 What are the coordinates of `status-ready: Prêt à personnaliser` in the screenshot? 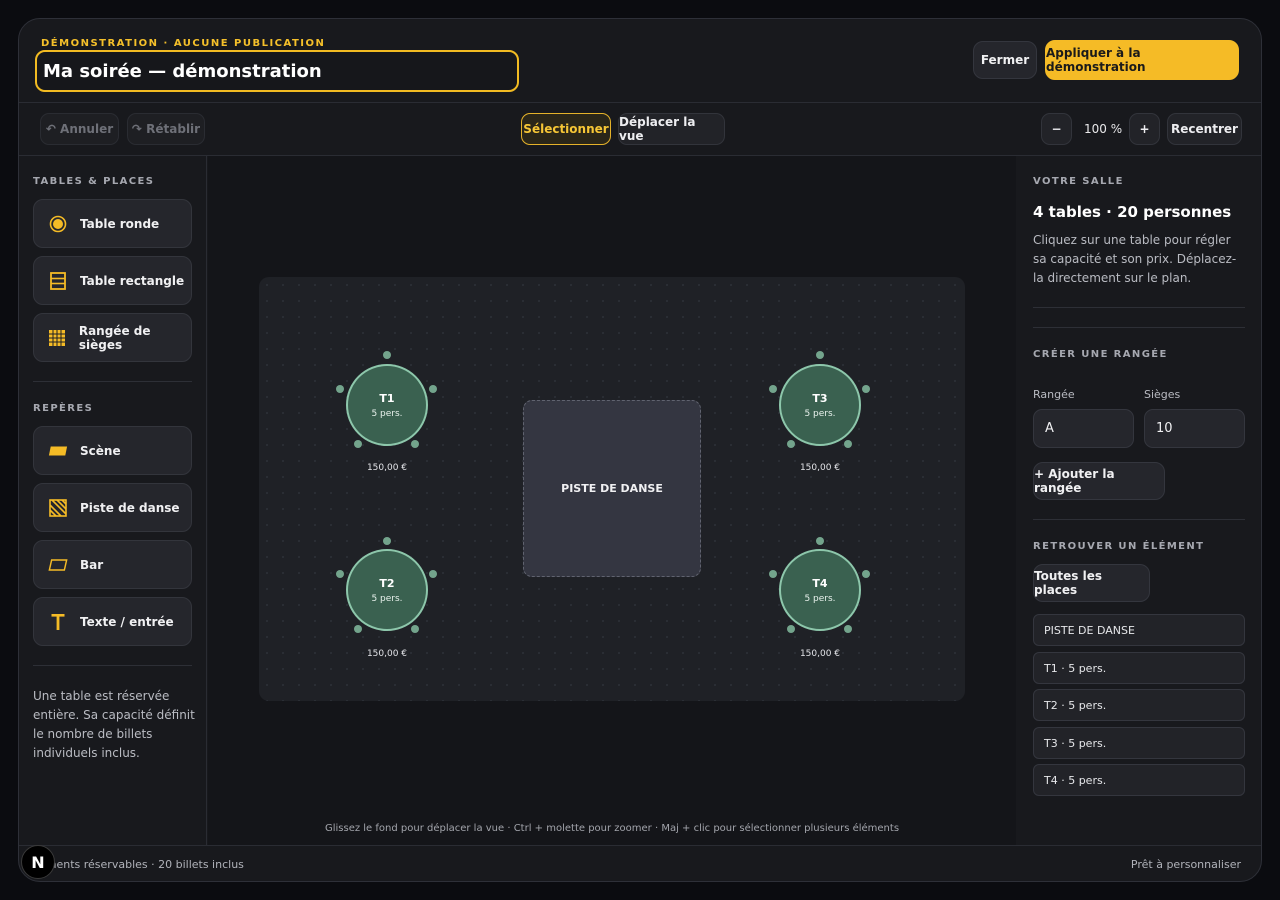 It's located at (1185, 864).